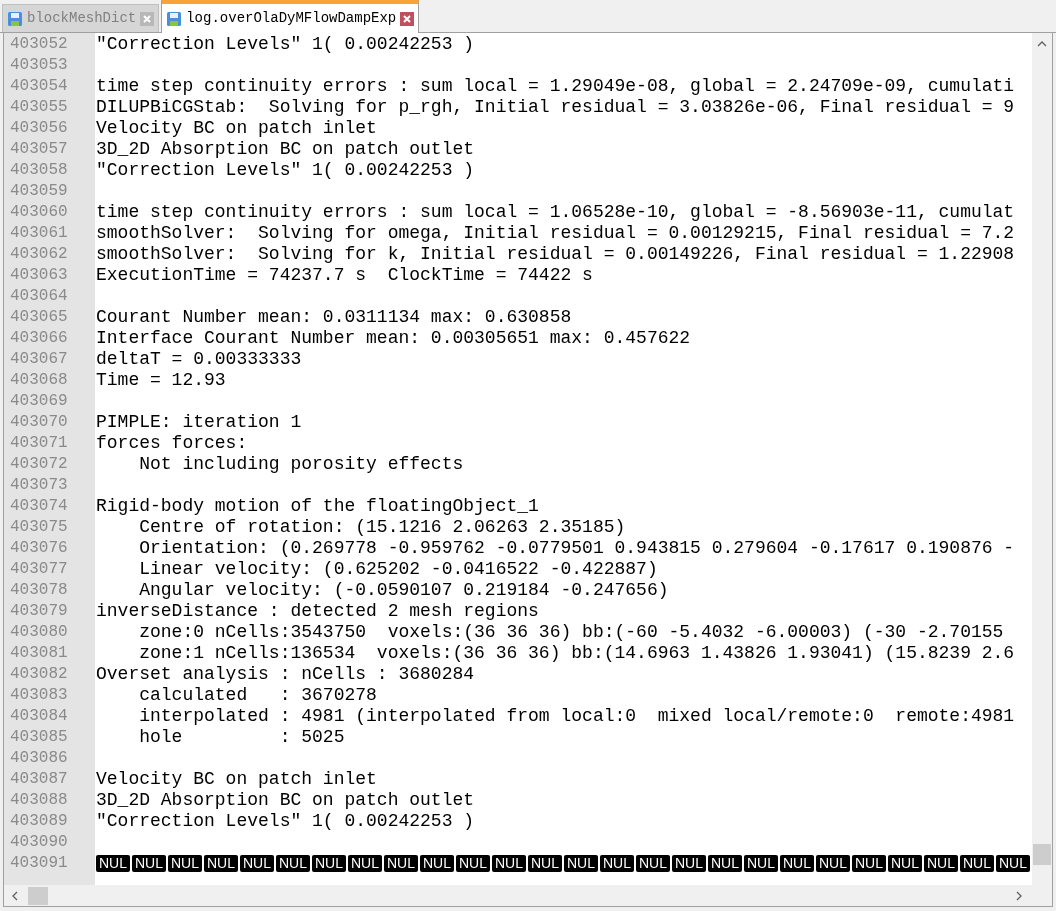 This screenshot has height=911, width=1056. What do you see at coordinates (39, 44) in the screenshot?
I see `line-number: 403052` at bounding box center [39, 44].